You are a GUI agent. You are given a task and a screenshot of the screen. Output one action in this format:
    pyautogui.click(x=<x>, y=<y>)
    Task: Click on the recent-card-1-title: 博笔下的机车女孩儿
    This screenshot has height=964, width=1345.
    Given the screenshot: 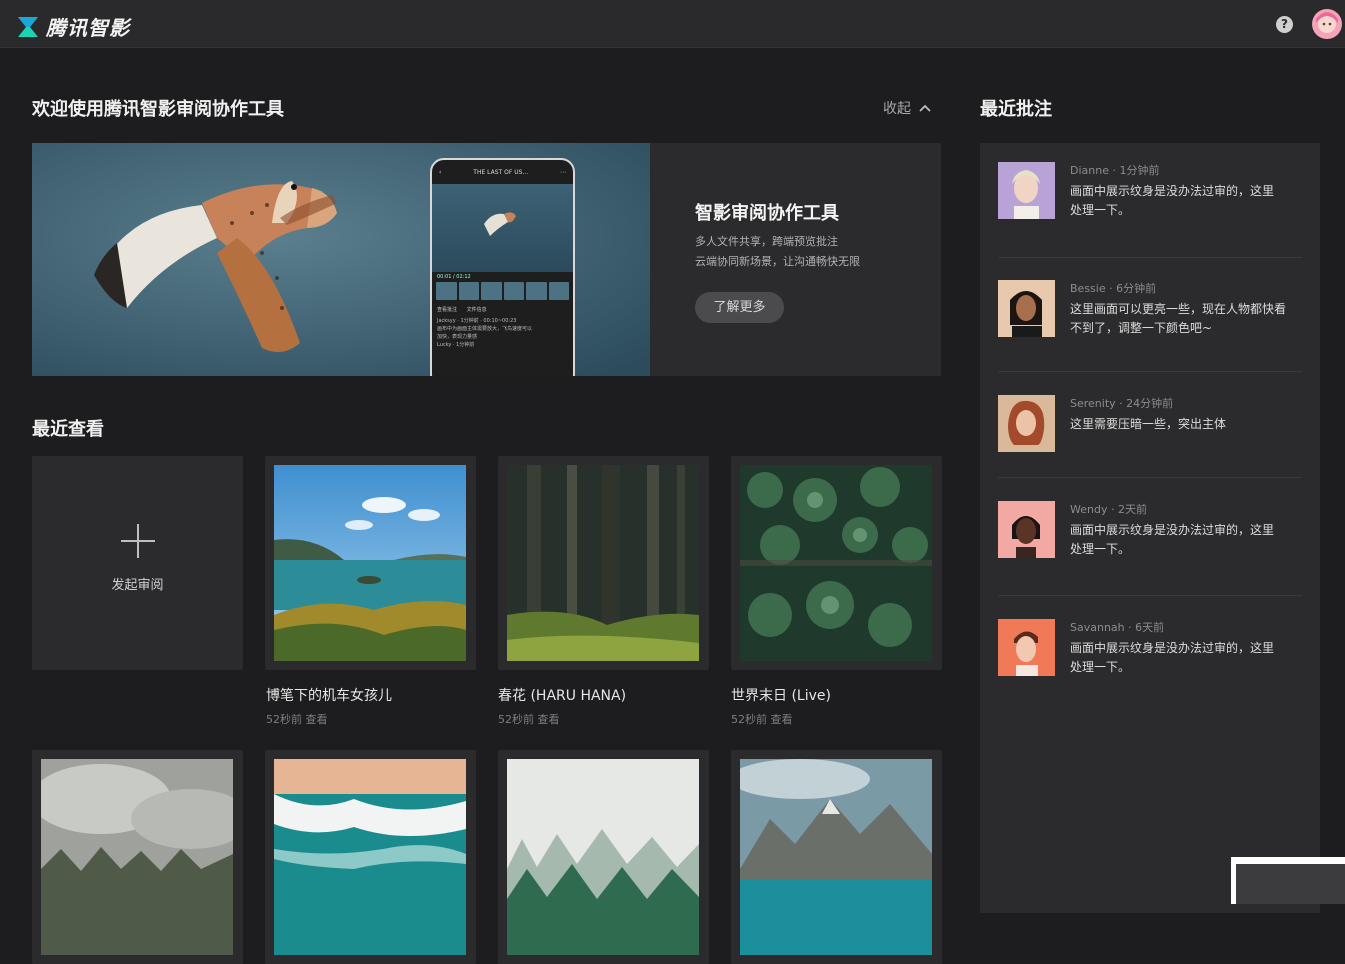 What is the action you would take?
    pyautogui.click(x=329, y=695)
    